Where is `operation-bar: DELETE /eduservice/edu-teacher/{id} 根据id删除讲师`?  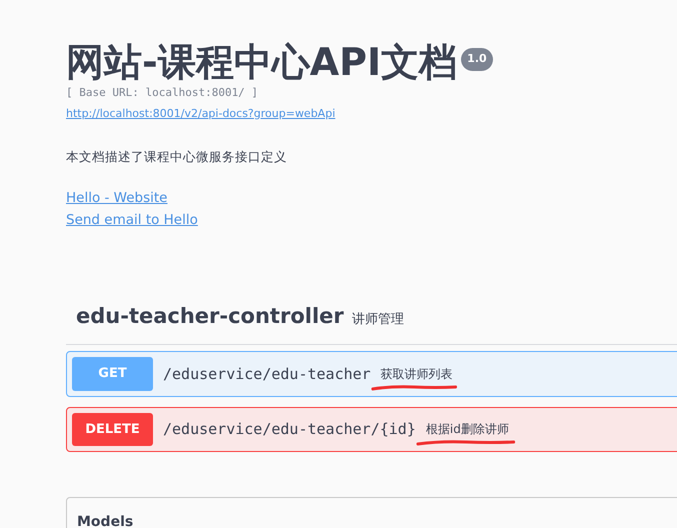
operation-bar: DELETE /eduservice/edu-teacher/{id} 根据id删除讲师 is located at coordinates (371, 429).